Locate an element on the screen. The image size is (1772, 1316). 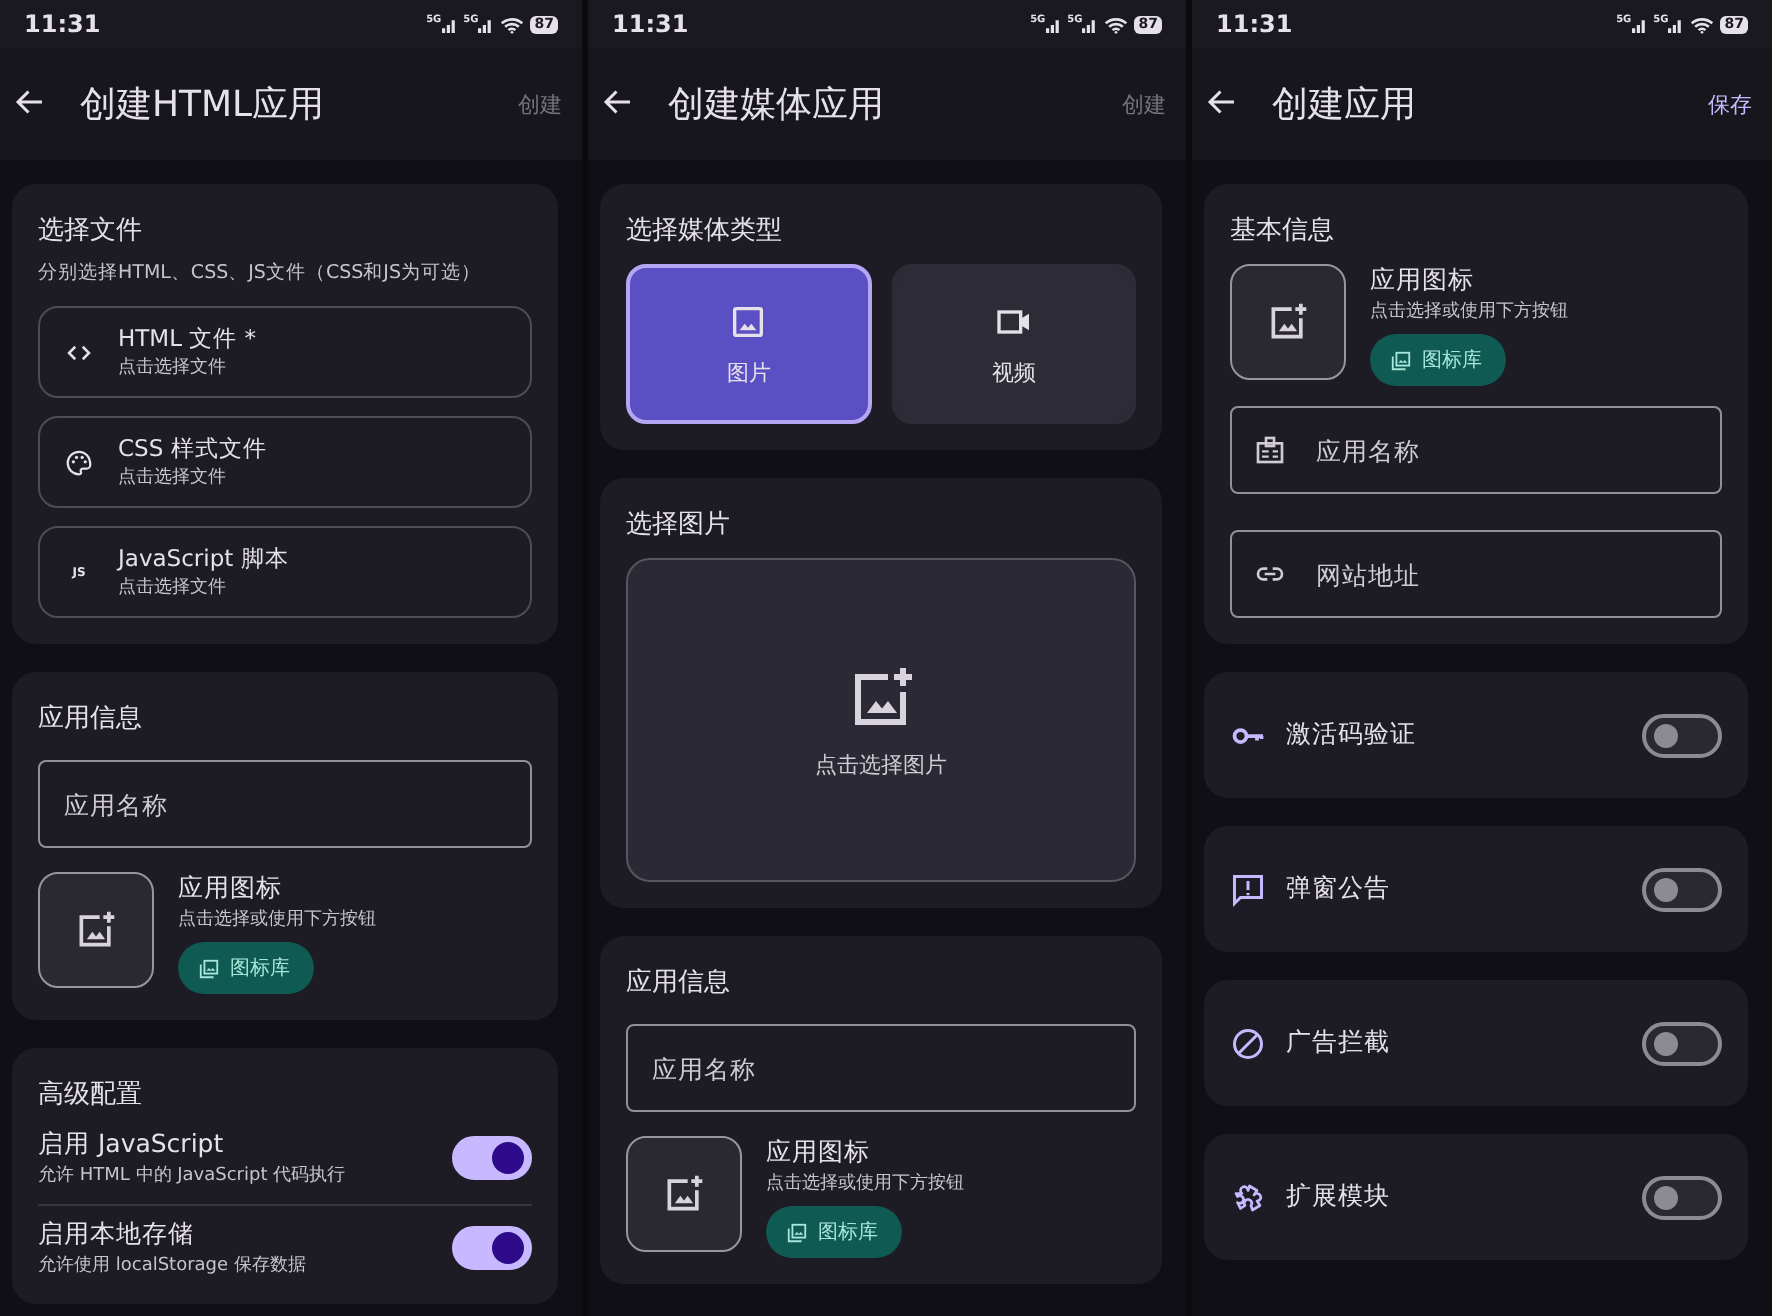
action-button: 保存 is located at coordinates (1730, 104).